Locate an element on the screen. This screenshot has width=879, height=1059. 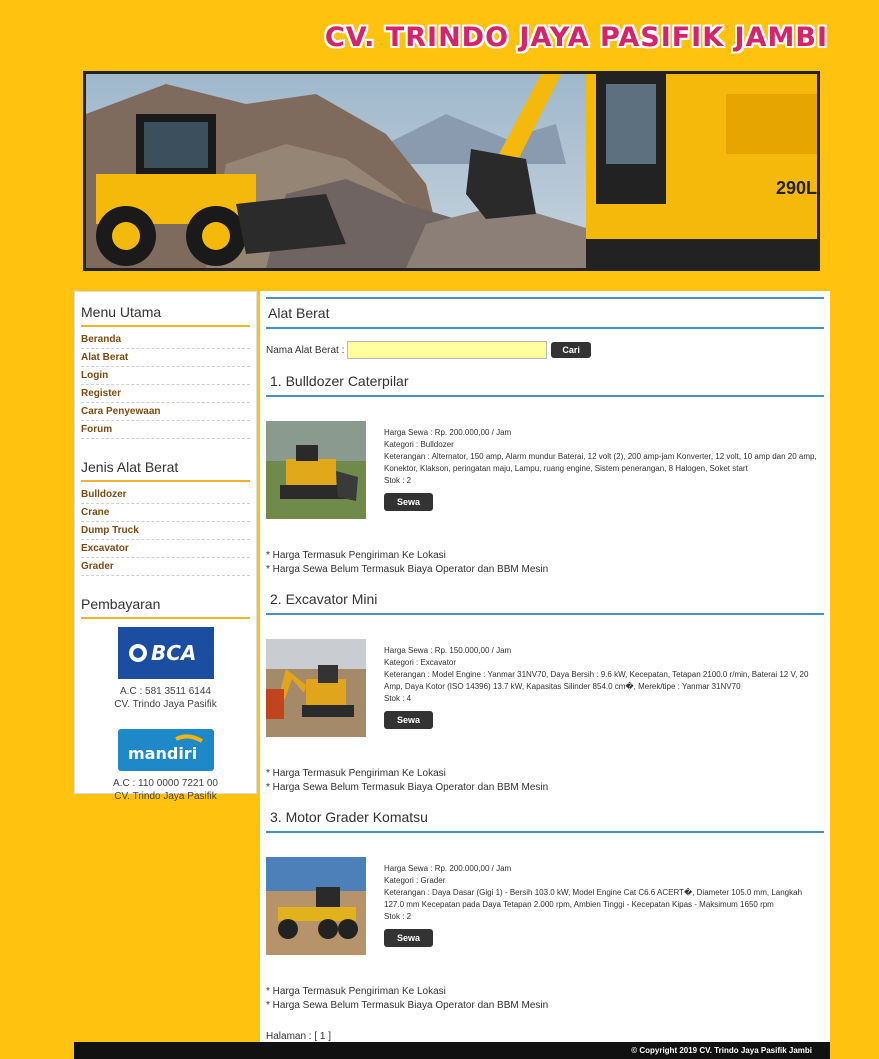
product-title: 2. Excavator Mini is located at coordinates (545, 596).